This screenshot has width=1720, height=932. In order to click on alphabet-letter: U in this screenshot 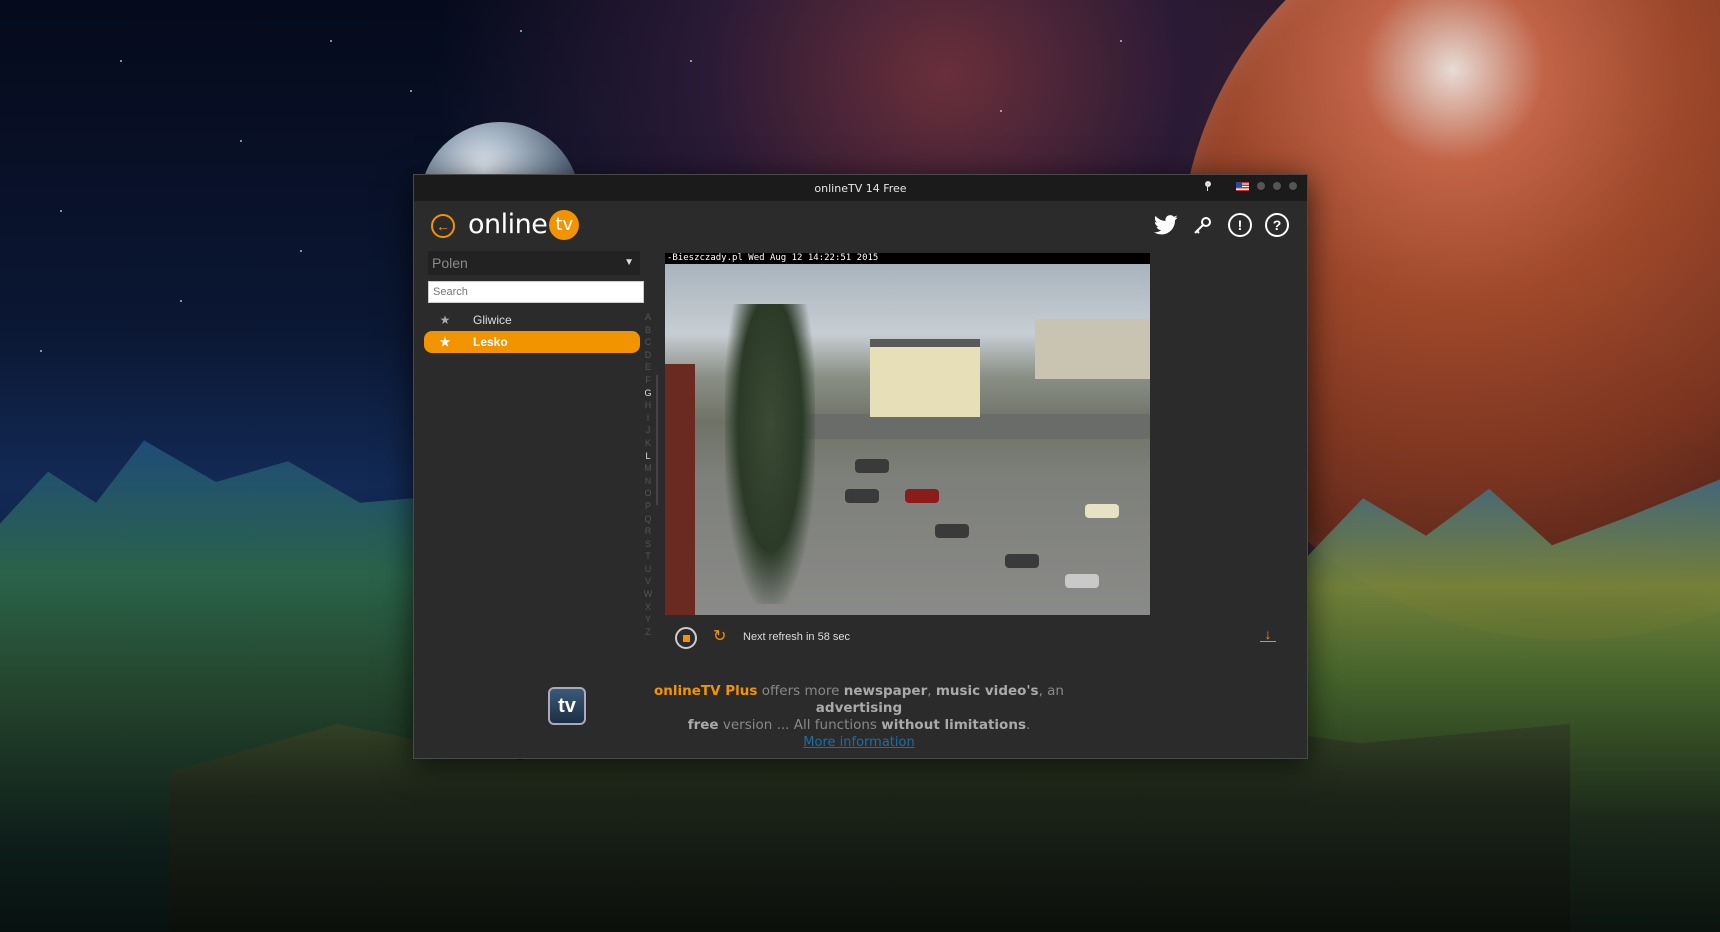, I will do `click(648, 569)`.